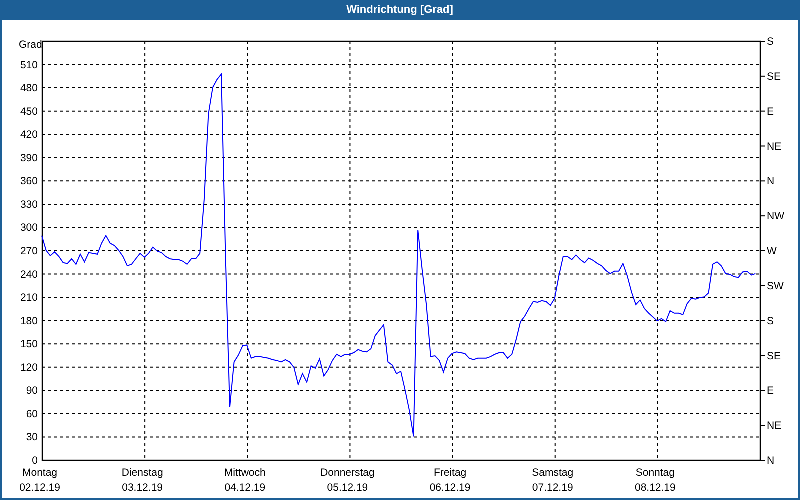 This screenshot has height=500, width=800. What do you see at coordinates (775, 216) in the screenshot?
I see `direction-label: NW` at bounding box center [775, 216].